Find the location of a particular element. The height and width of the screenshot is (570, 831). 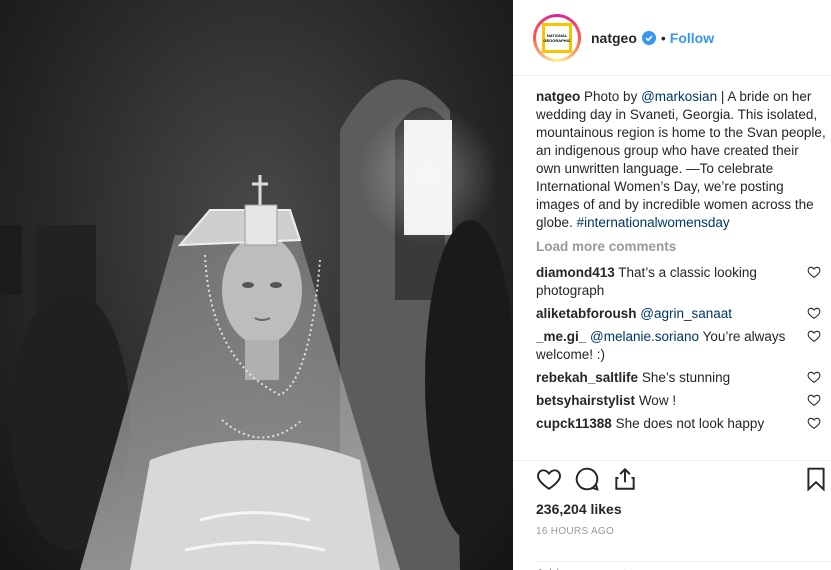

caption-username: natgeo is located at coordinates (558, 96).